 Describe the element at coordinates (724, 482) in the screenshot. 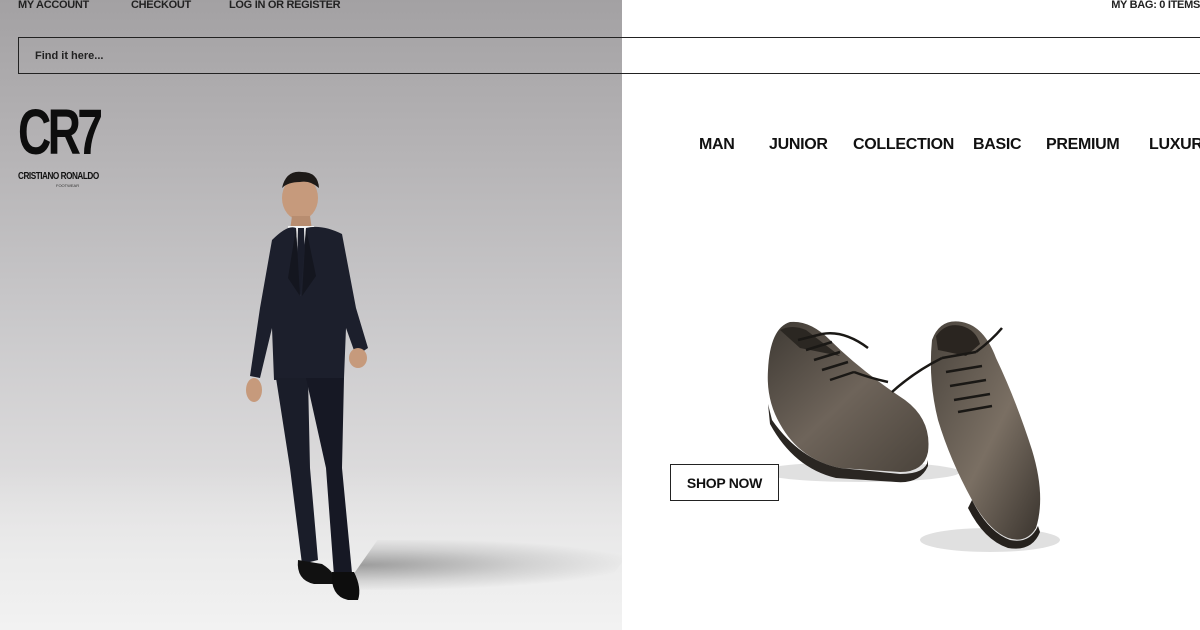

I see `shop-now-button: SHOP NOW` at that location.